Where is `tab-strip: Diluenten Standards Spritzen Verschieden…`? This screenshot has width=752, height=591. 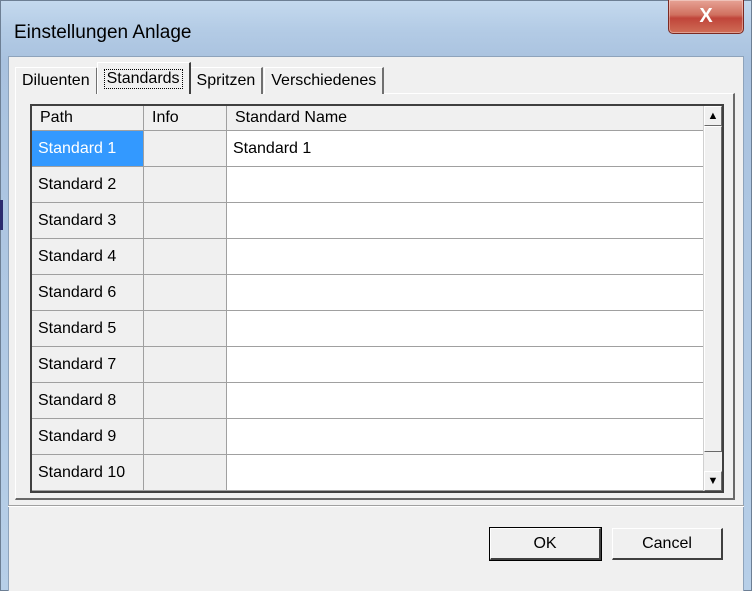 tab-strip: Diluenten Standards Spritzen Verschieden… is located at coordinates (200, 78).